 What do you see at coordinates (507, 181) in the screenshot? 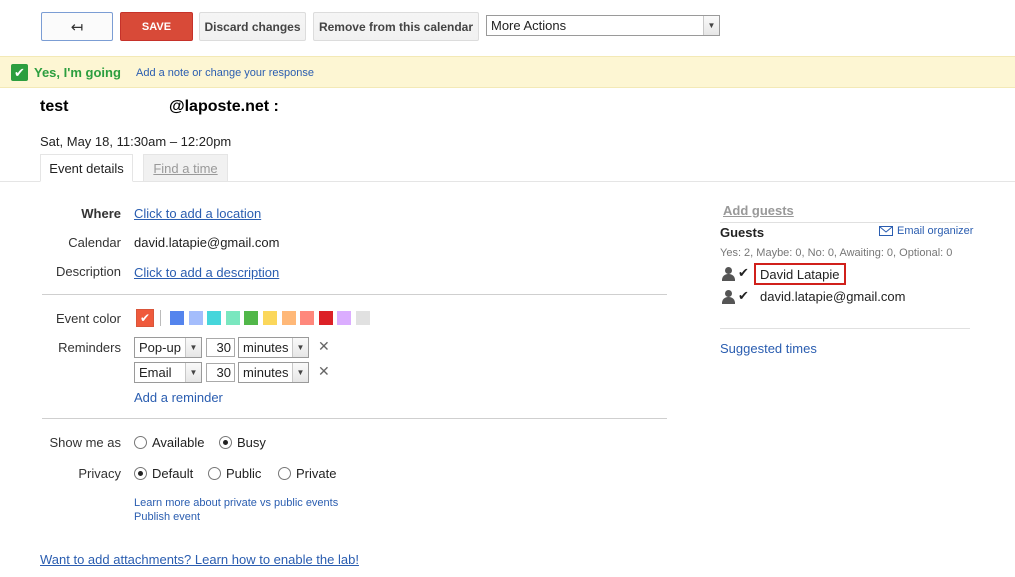
I see `tab-divider` at bounding box center [507, 181].